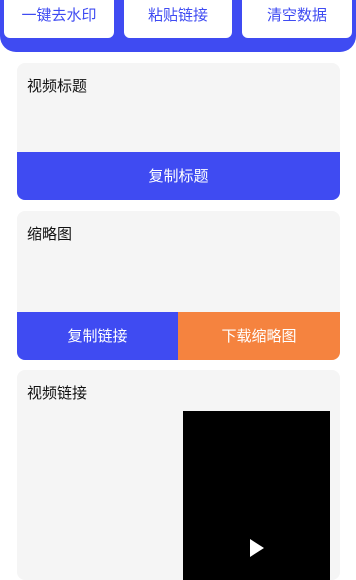 Image resolution: width=356 pixels, height=580 pixels. Describe the element at coordinates (297, 19) in the screenshot. I see `clear-data-button: 清空数据` at that location.